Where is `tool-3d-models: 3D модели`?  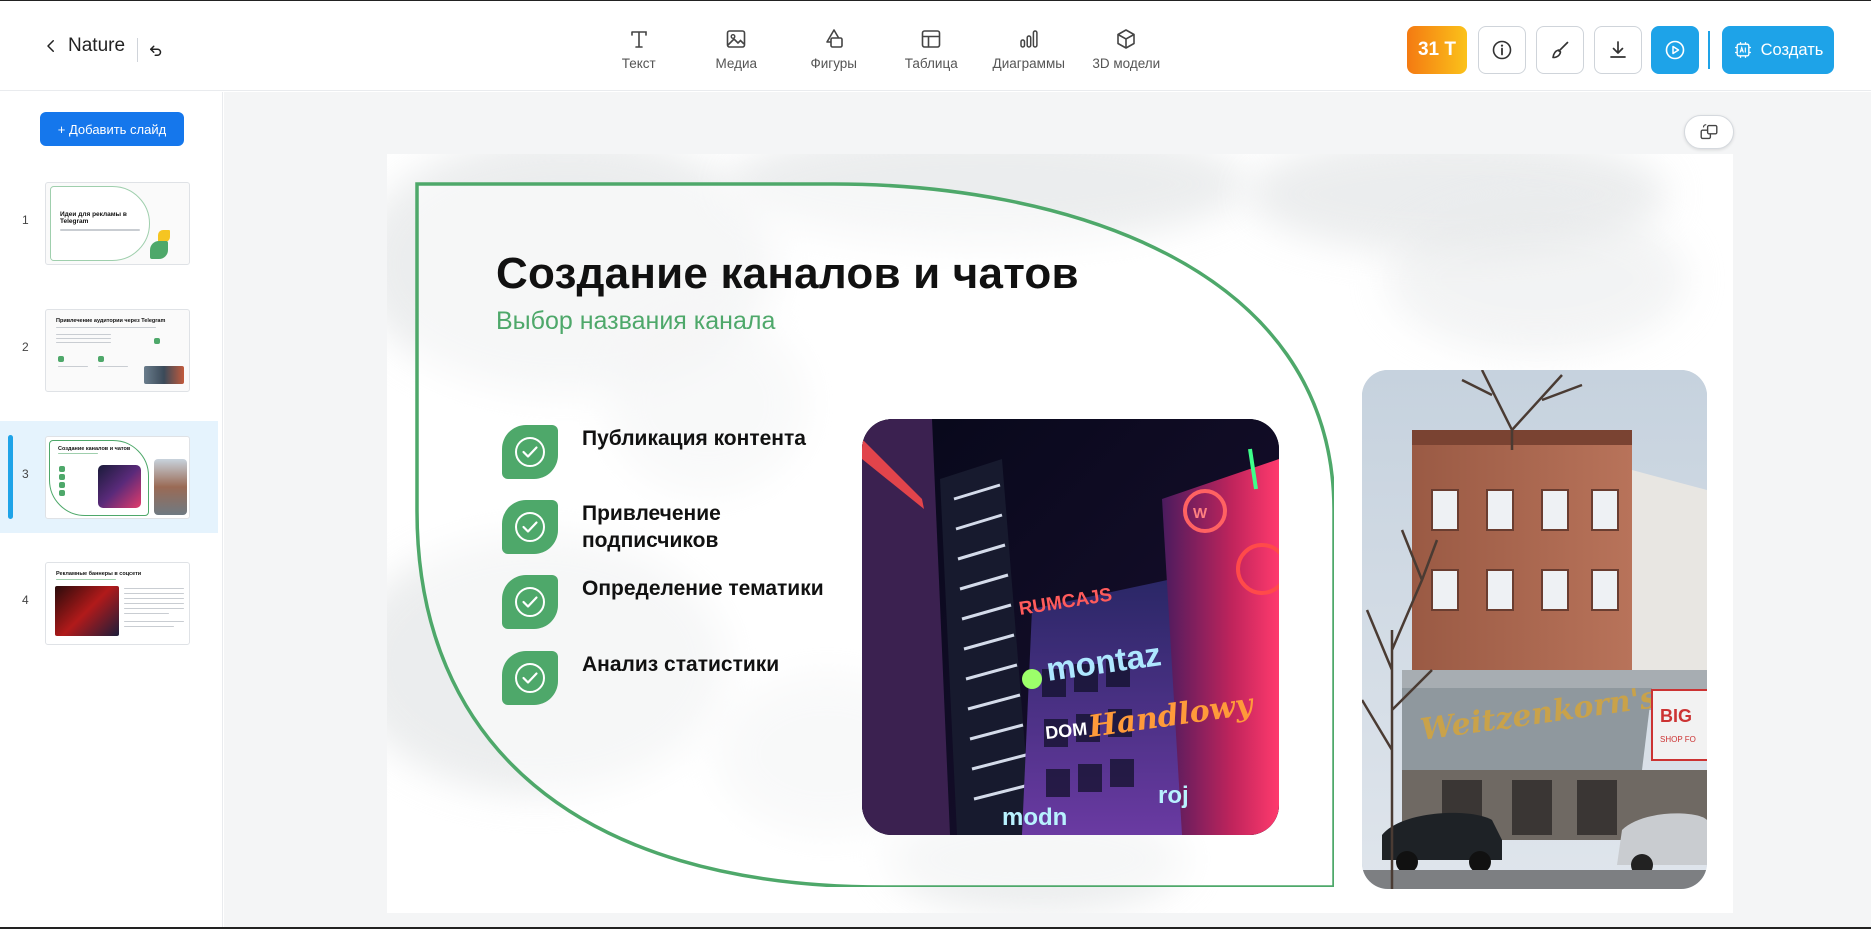
tool-3d-models: 3D модели is located at coordinates (1127, 49).